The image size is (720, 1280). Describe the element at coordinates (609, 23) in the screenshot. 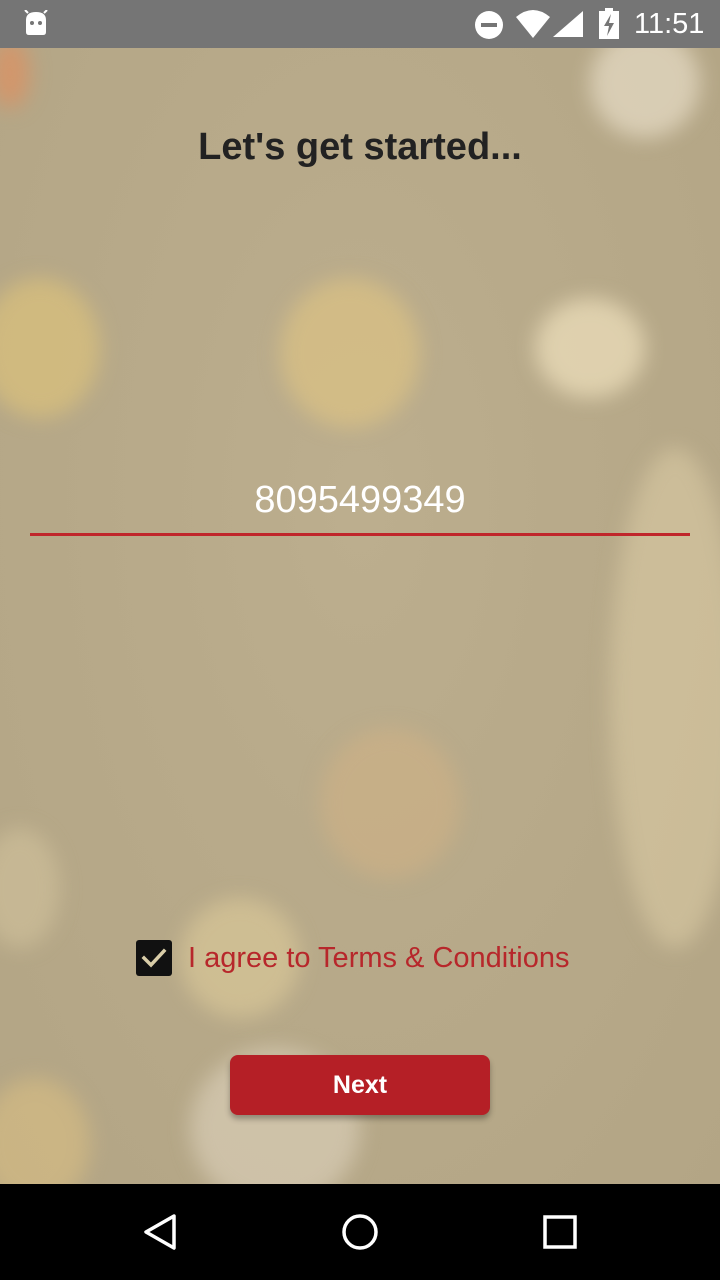

I see `battery-charging-icon` at that location.